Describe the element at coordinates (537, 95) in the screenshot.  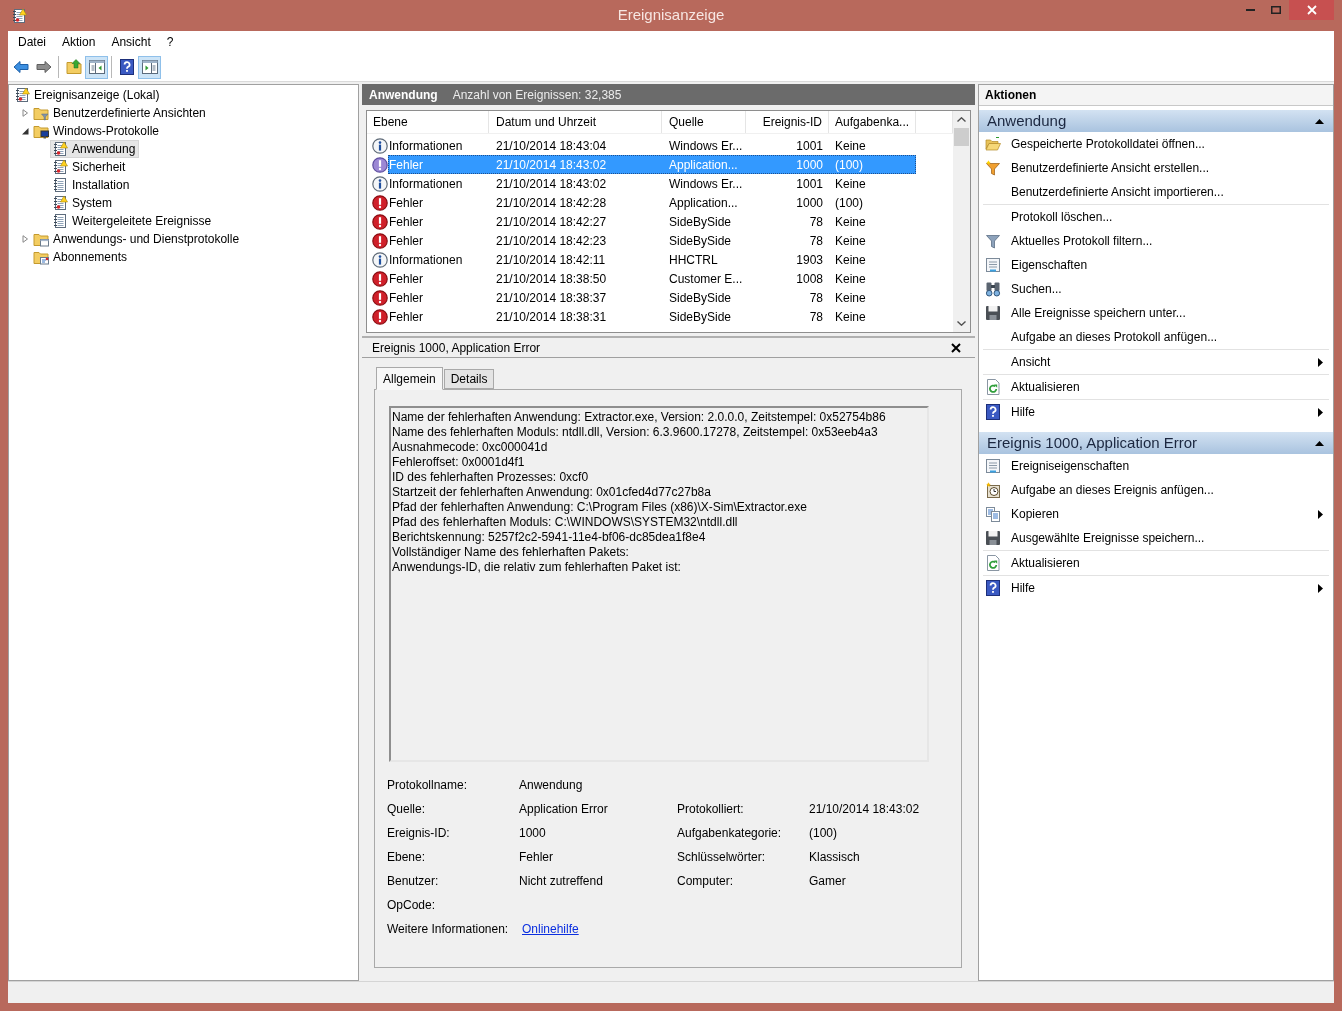
I see `event-count: Anzahl von Ereignissen: 32,385` at that location.